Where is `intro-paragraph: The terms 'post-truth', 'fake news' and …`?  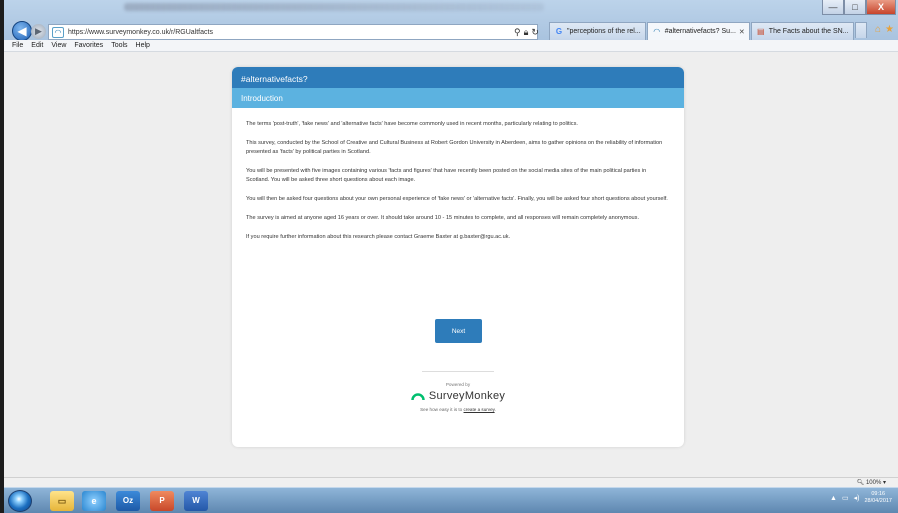 intro-paragraph: The terms 'post-truth', 'fake news' and … is located at coordinates (412, 124).